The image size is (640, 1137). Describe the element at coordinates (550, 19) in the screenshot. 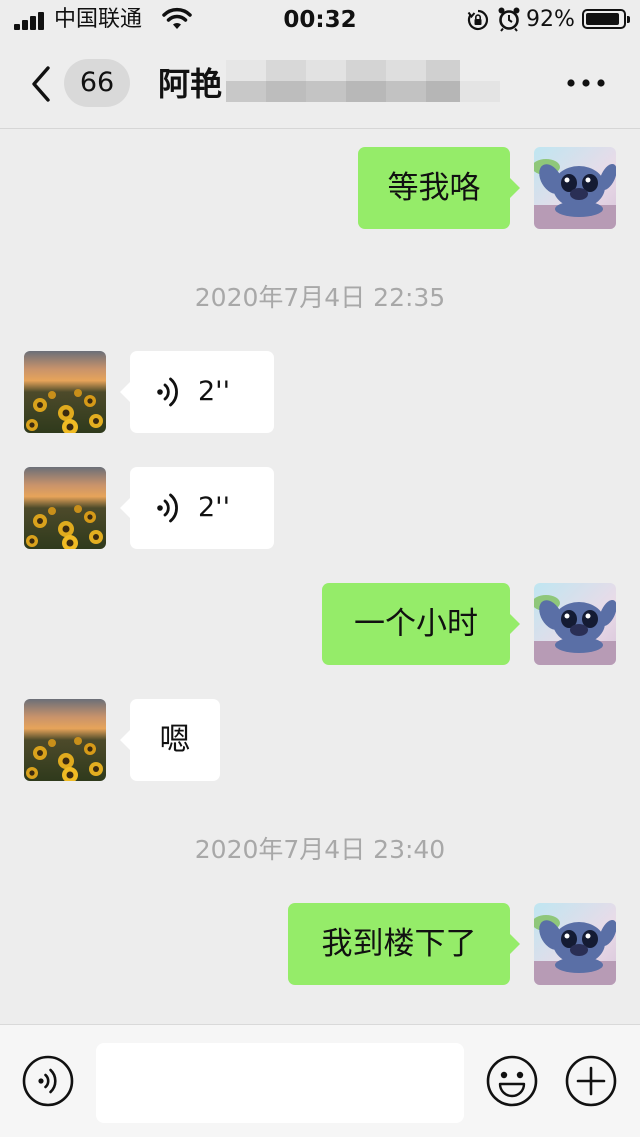

I see `battery-percentage: 92%` at that location.